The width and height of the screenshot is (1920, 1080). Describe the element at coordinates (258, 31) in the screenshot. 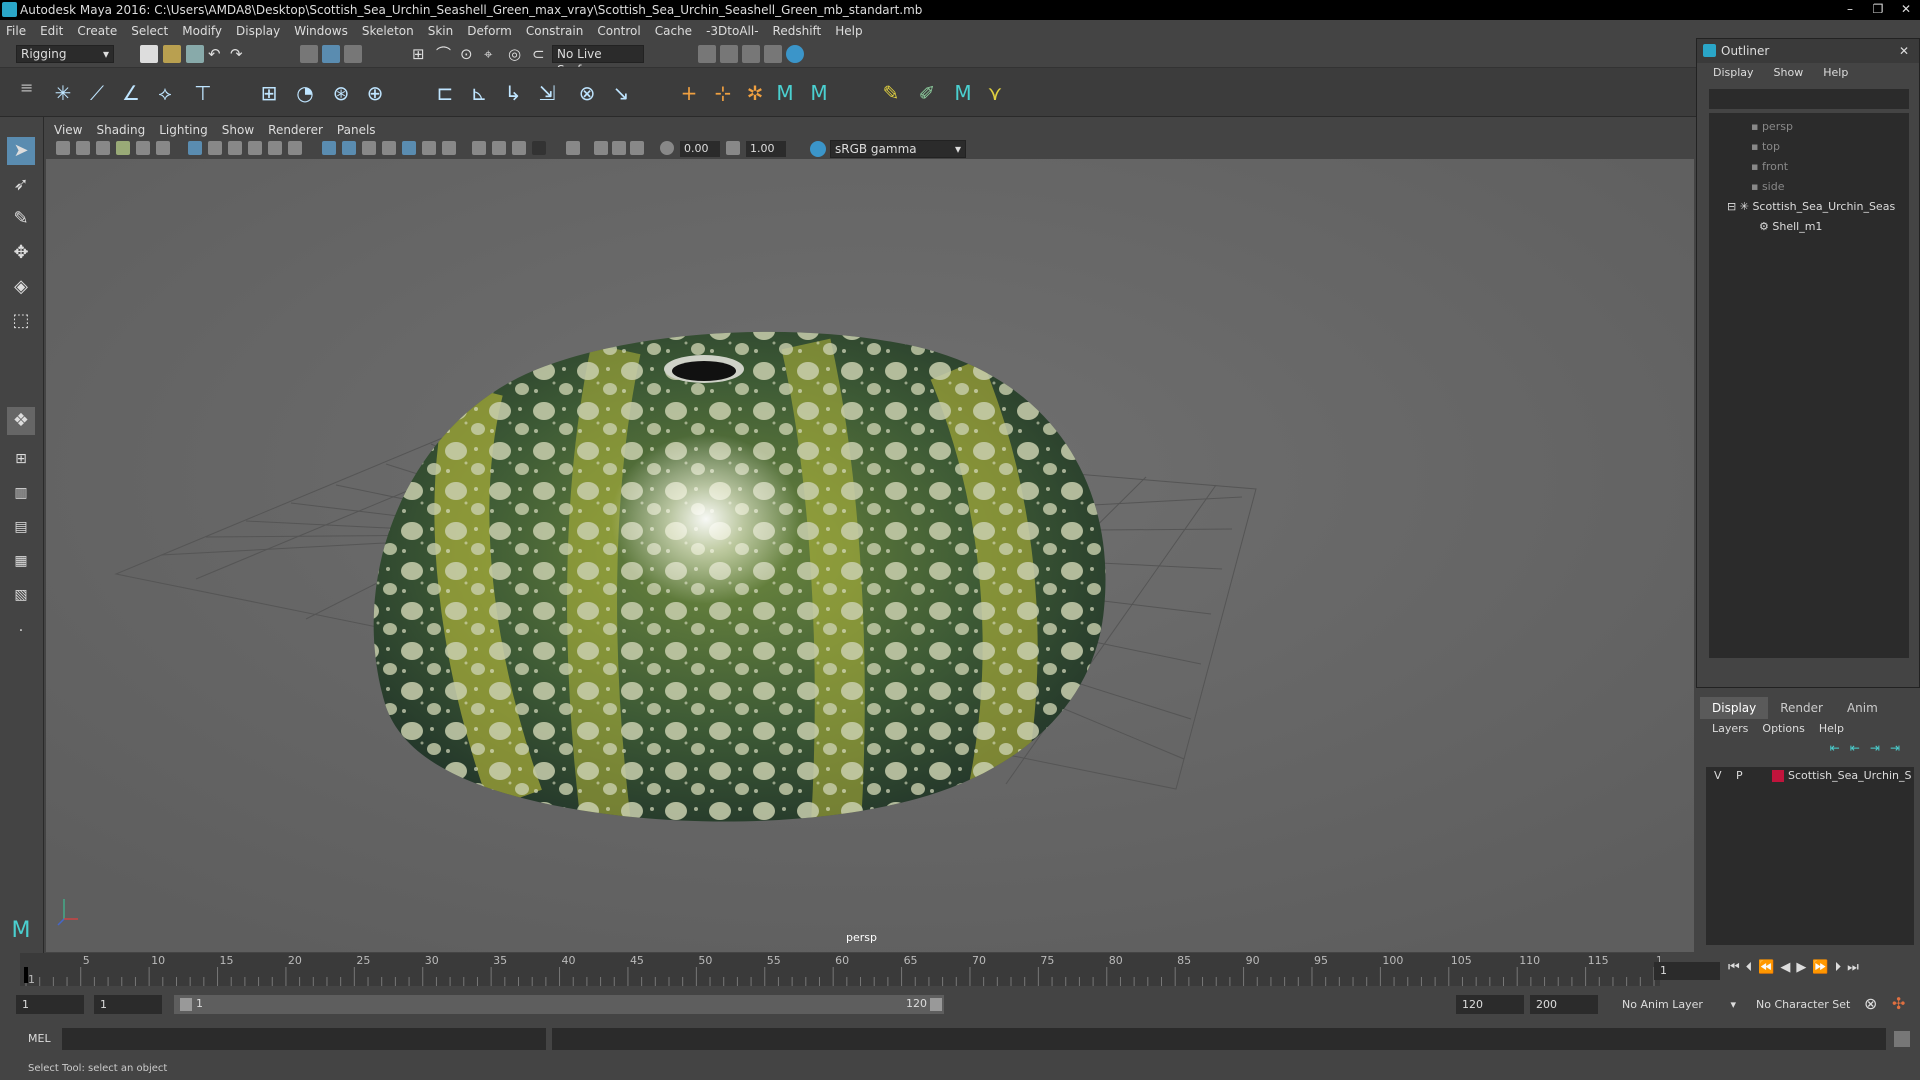

I see `menu-display: Display` at that location.